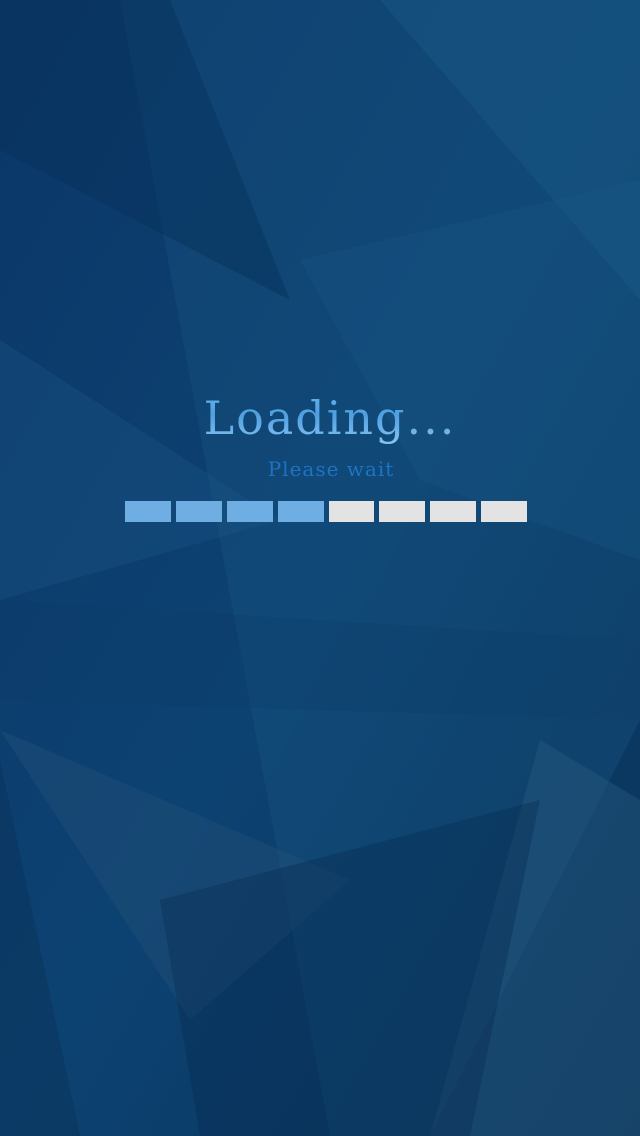 The width and height of the screenshot is (640, 1136). Describe the element at coordinates (331, 469) in the screenshot. I see `please-wait-text: Please wait` at that location.